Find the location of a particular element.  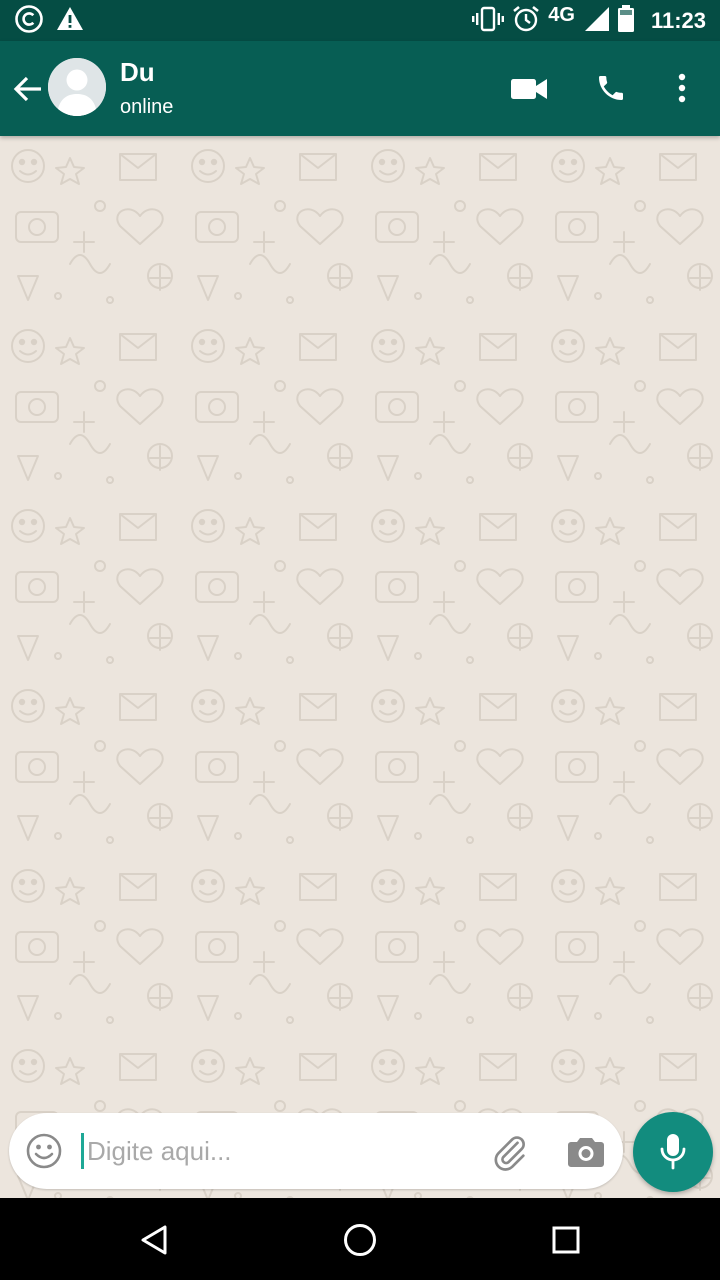

battery-icon is located at coordinates (626, 21).